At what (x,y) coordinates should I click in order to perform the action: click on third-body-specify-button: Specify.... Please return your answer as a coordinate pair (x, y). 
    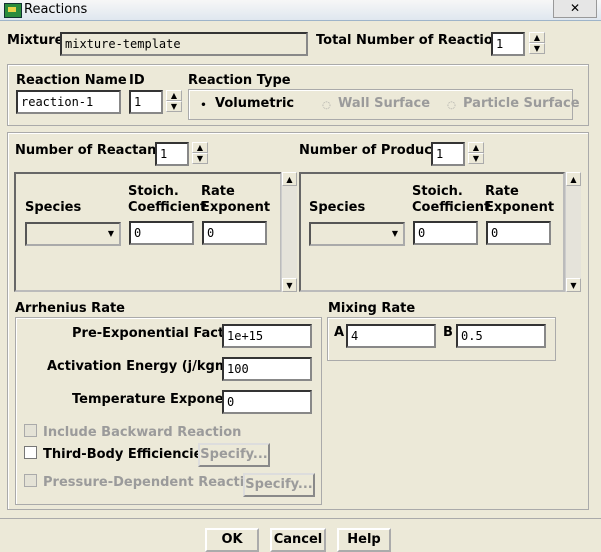
    Looking at the image, I should click on (234, 455).